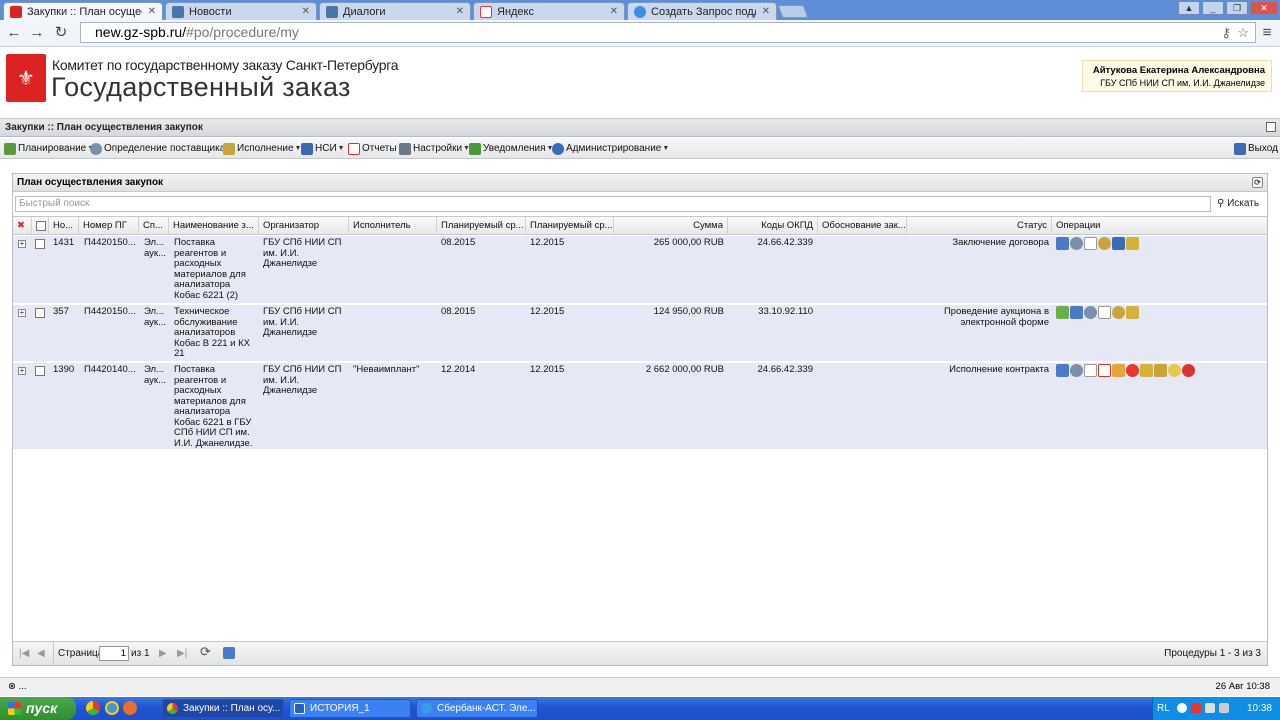  Describe the element at coordinates (182, 654) in the screenshot. I see `last-page-icon: ▶|` at that location.